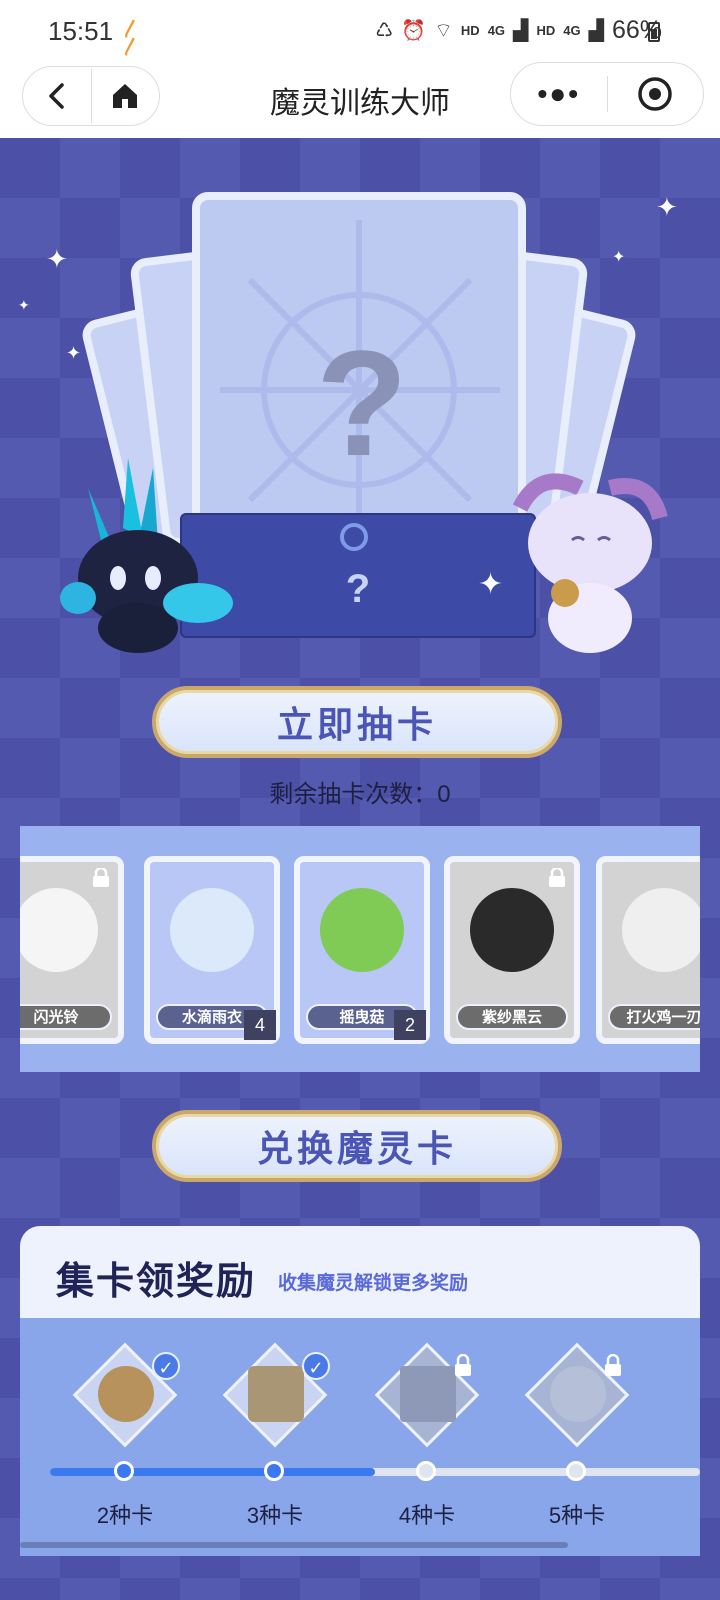 This screenshot has height=1600, width=720. Describe the element at coordinates (414, 31) in the screenshot. I see `alarm-icon: ⏰` at that location.